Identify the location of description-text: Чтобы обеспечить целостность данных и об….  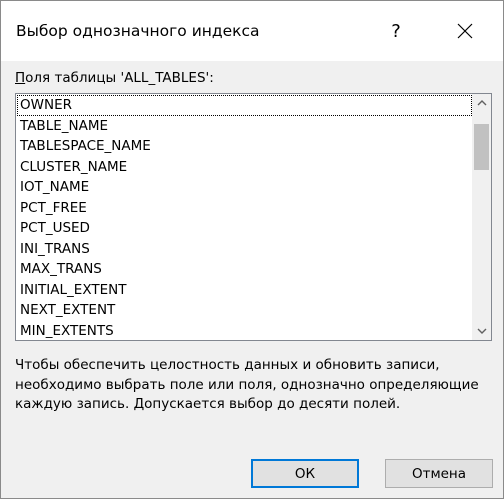
(247, 384).